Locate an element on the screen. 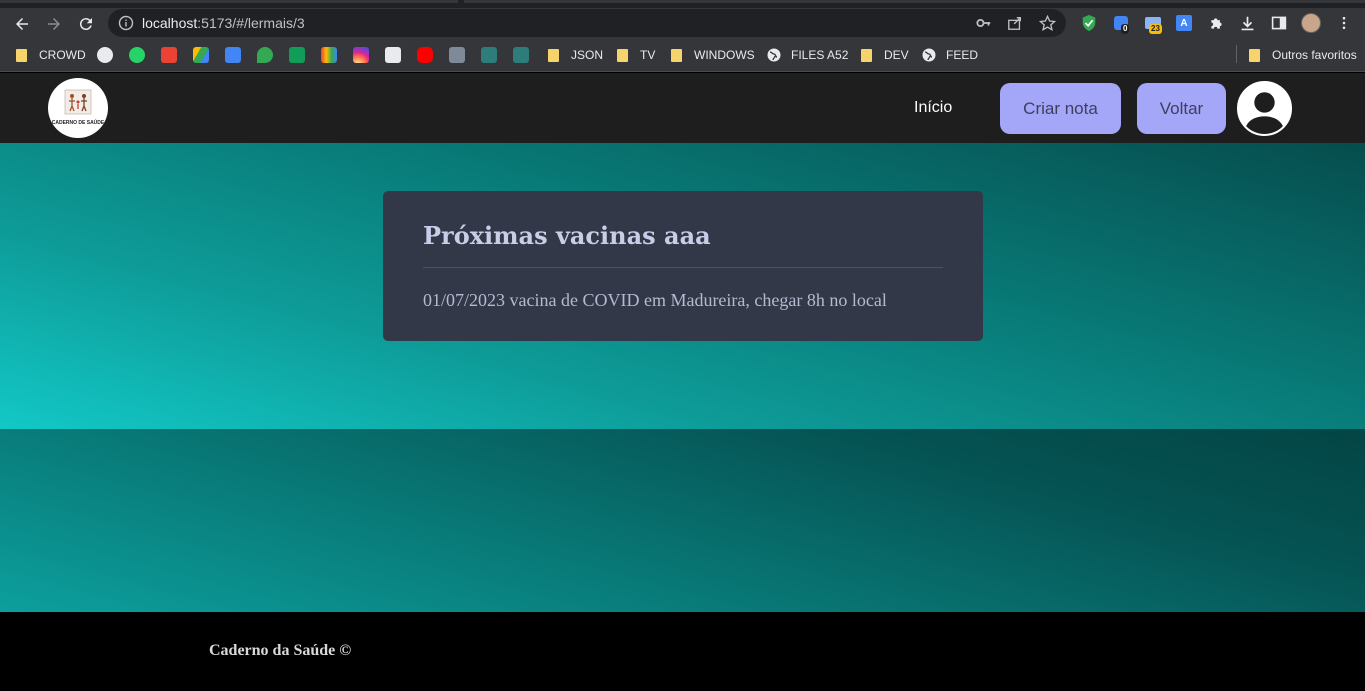  footer-text: Caderno da Saúde © is located at coordinates (280, 650).